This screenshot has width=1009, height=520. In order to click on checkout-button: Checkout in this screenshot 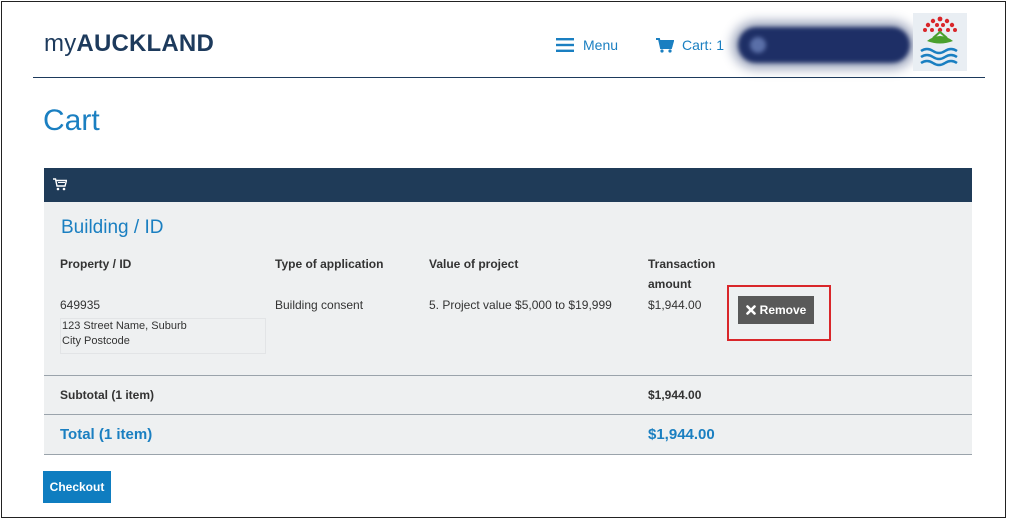, I will do `click(77, 487)`.